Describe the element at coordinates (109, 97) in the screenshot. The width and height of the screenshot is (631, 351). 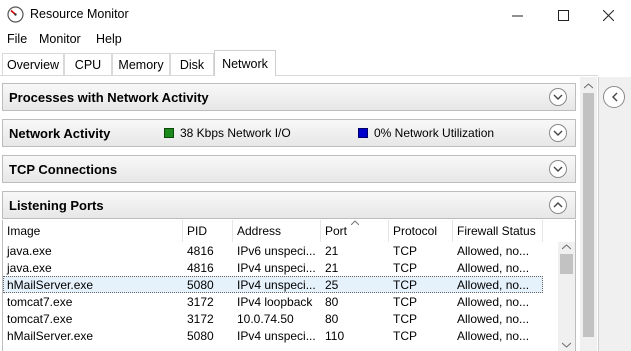
I see `processes-panel-title: Processes with Network Activity` at that location.